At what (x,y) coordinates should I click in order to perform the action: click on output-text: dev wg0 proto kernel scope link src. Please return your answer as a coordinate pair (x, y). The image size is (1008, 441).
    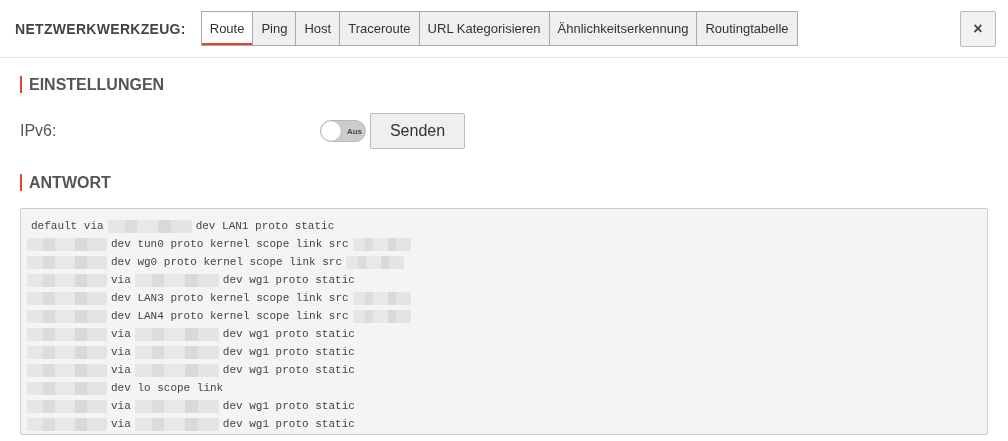
    Looking at the image, I should click on (227, 262).